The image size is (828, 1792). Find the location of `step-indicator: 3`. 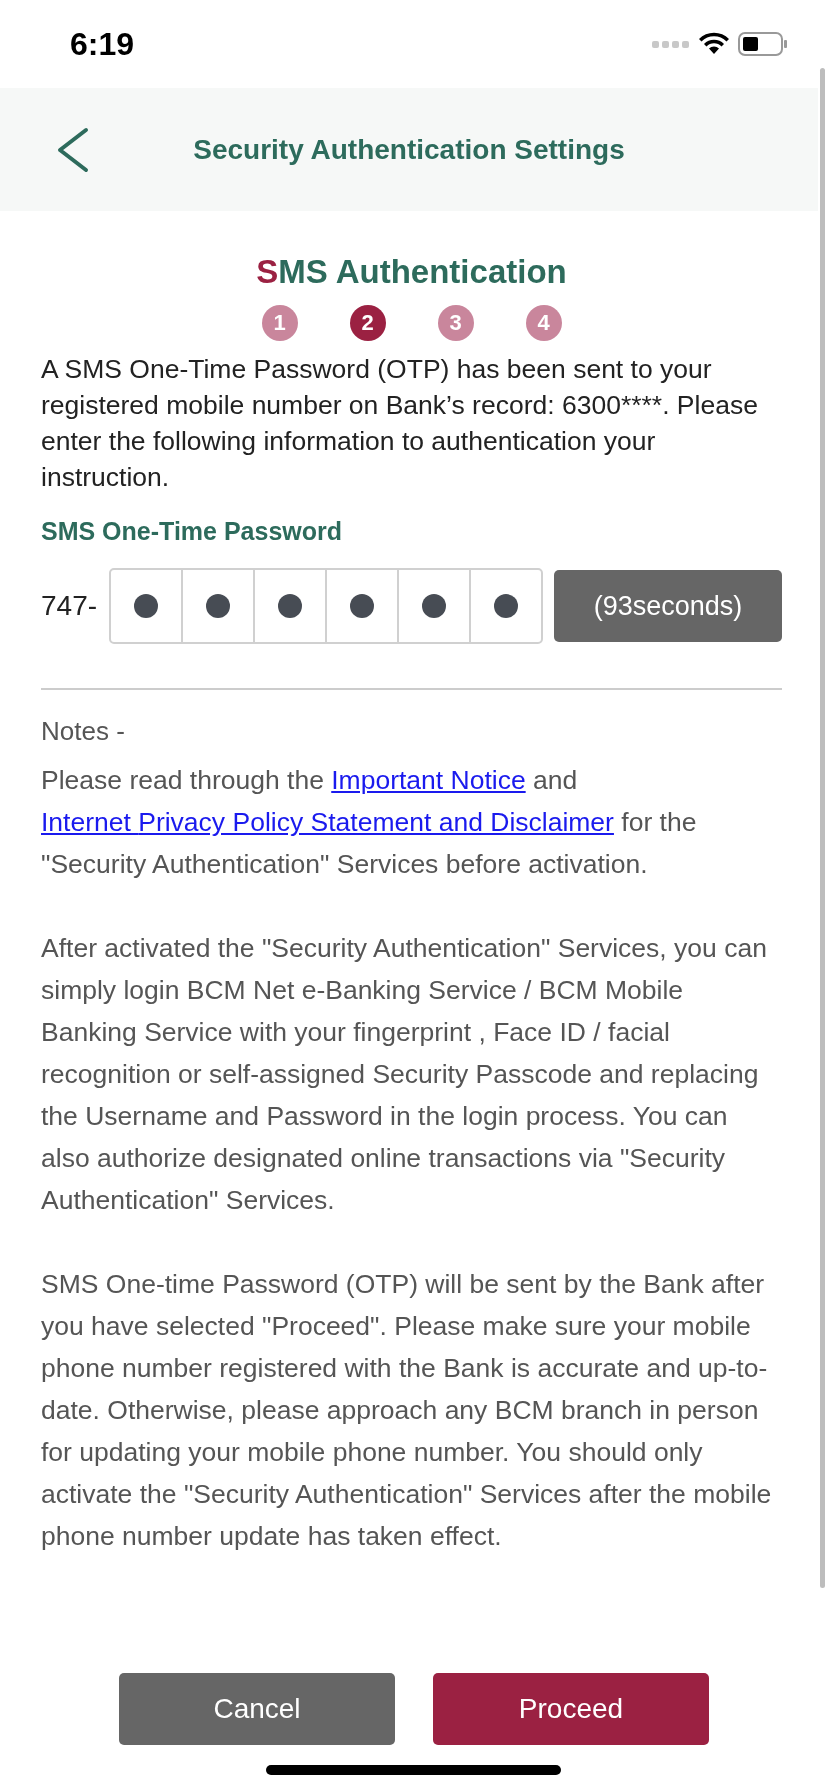

step-indicator: 3 is located at coordinates (455, 323).